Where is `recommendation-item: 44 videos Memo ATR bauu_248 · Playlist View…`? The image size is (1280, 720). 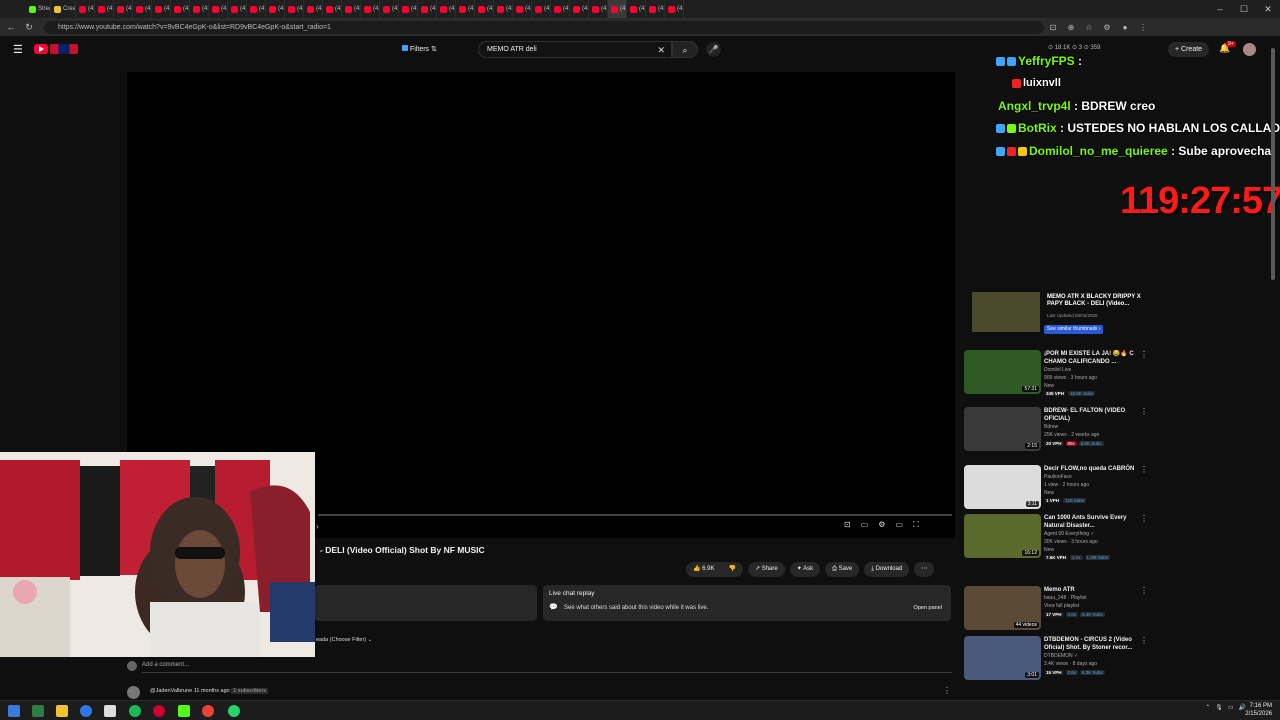 recommendation-item: 44 videos Memo ATR bauu_248 · Playlist View… is located at coordinates (1056, 610).